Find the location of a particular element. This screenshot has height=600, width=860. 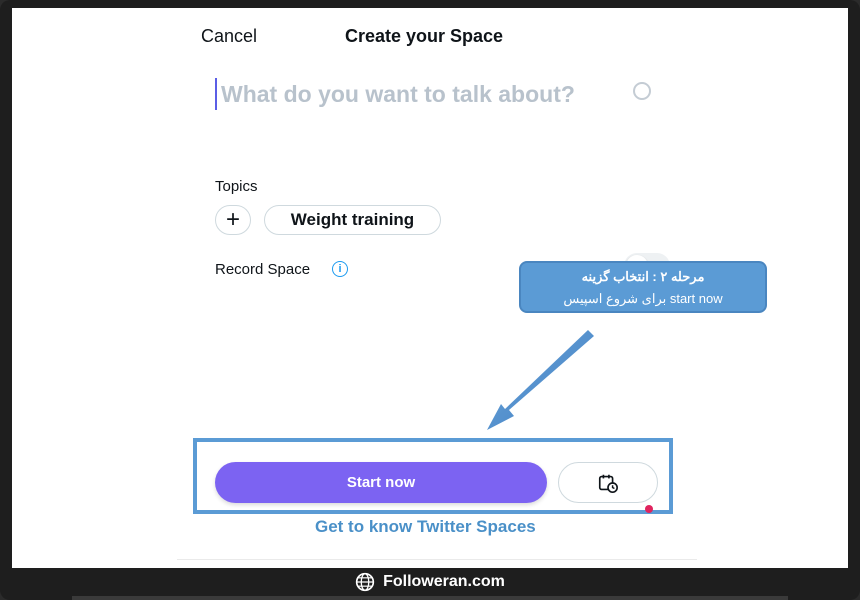

callout-line-2: start now برای شروع اسپیس is located at coordinates (643, 298).